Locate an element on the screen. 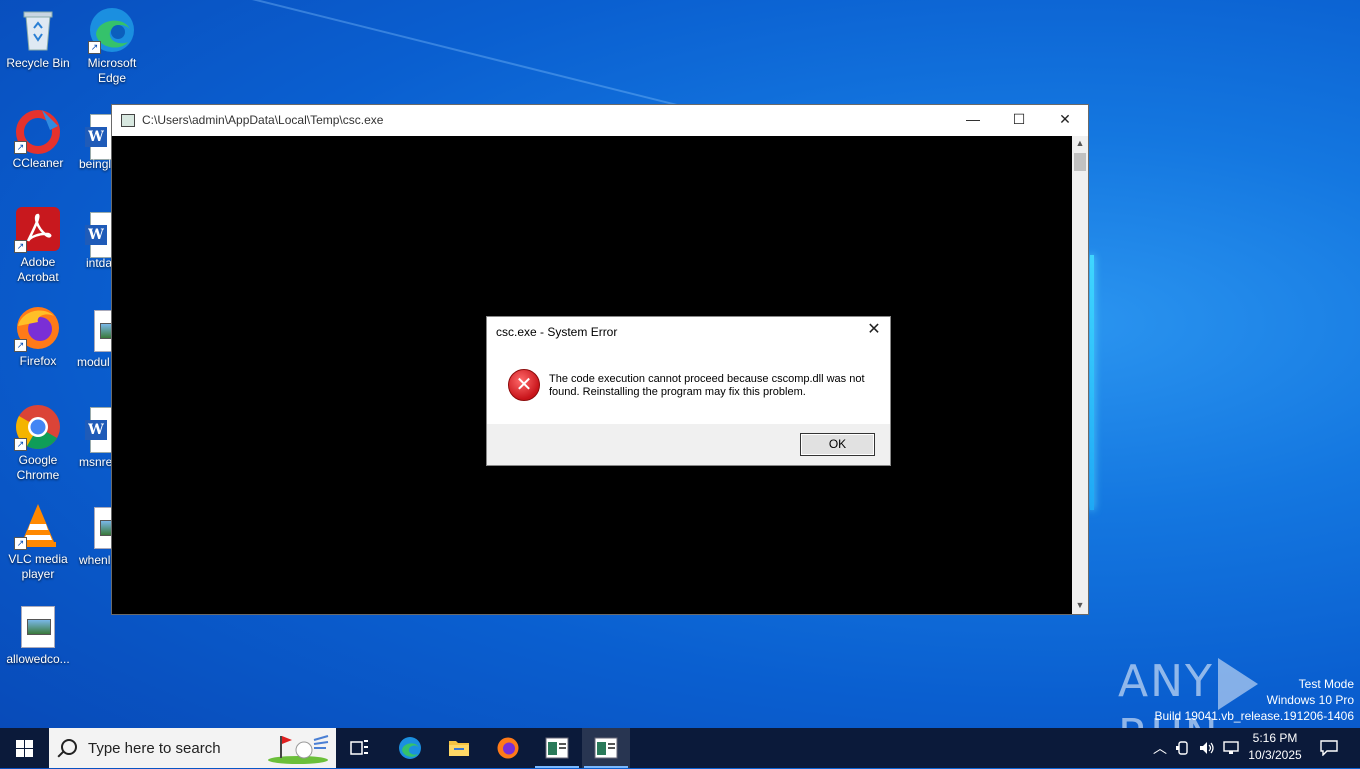 The image size is (1360, 769). desktop-icon-label: Recycle Bin is located at coordinates (38, 63).